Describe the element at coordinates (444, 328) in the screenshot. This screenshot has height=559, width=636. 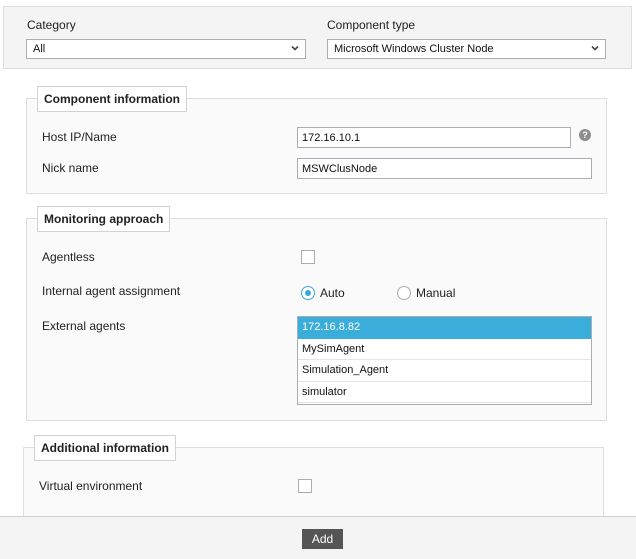
I see `external-agent-item: 172.16.8.82` at that location.